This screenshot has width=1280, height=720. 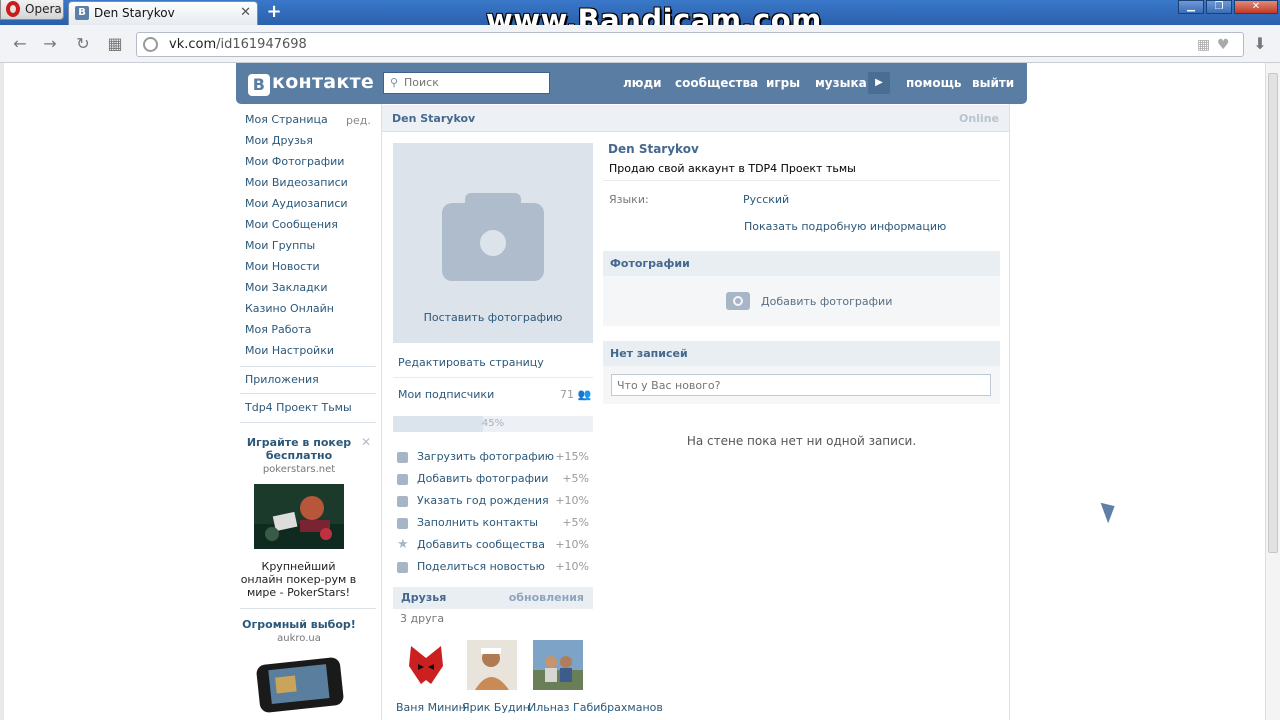 I want to click on menu-casino: Казино Онлайн, so click(x=289, y=308).